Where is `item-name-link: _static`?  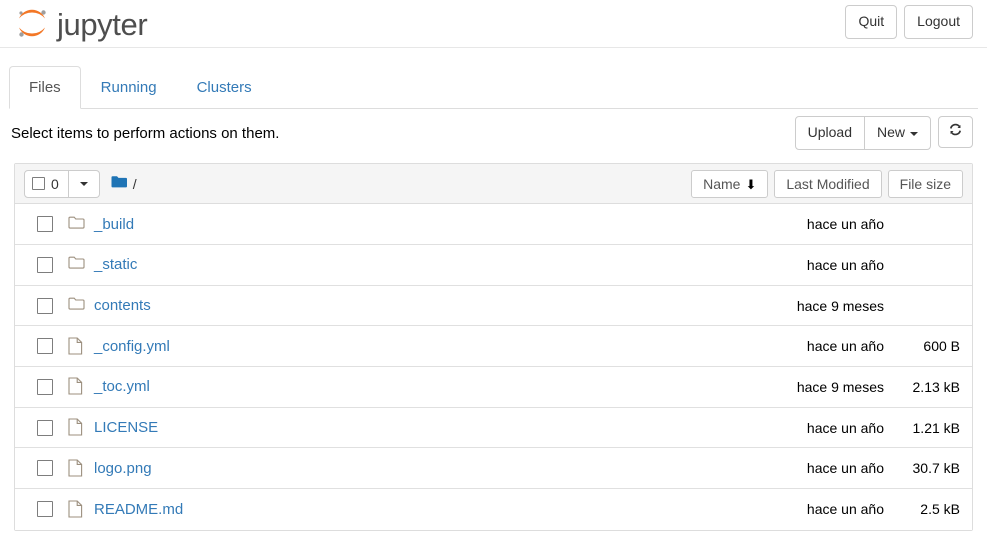 item-name-link: _static is located at coordinates (115, 264).